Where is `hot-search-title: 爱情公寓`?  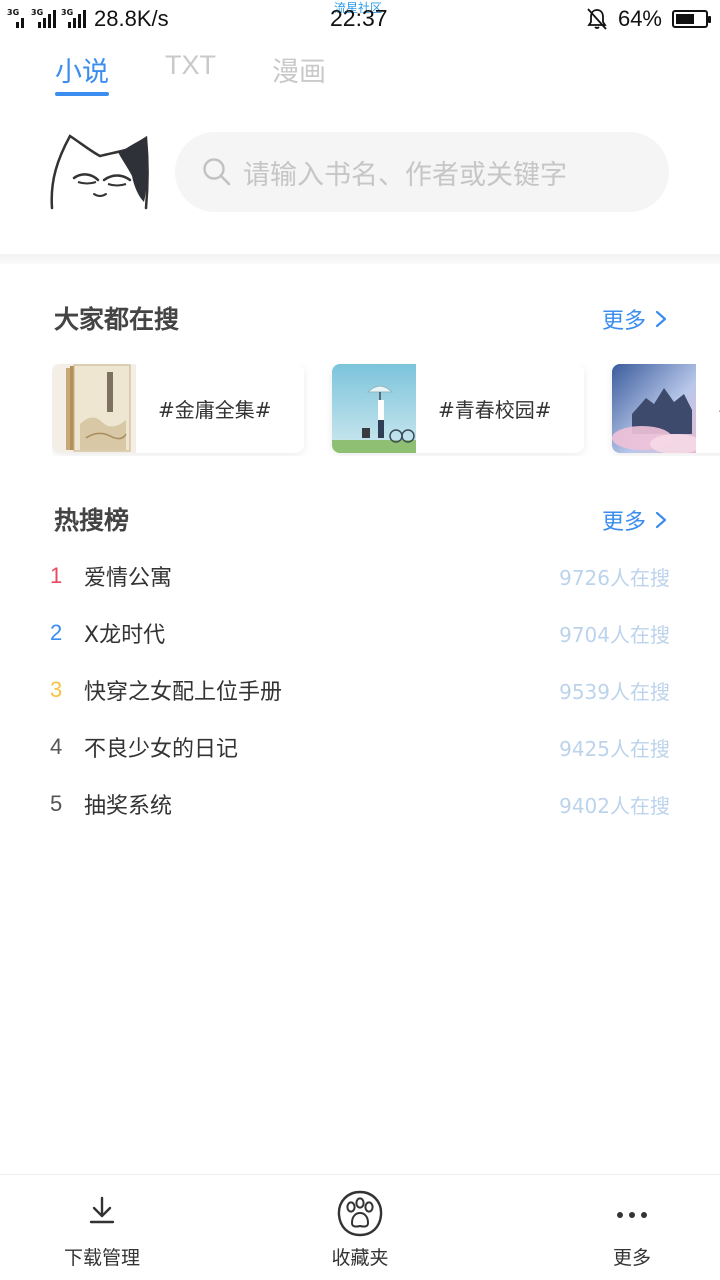 hot-search-title: 爱情公寓 is located at coordinates (128, 578).